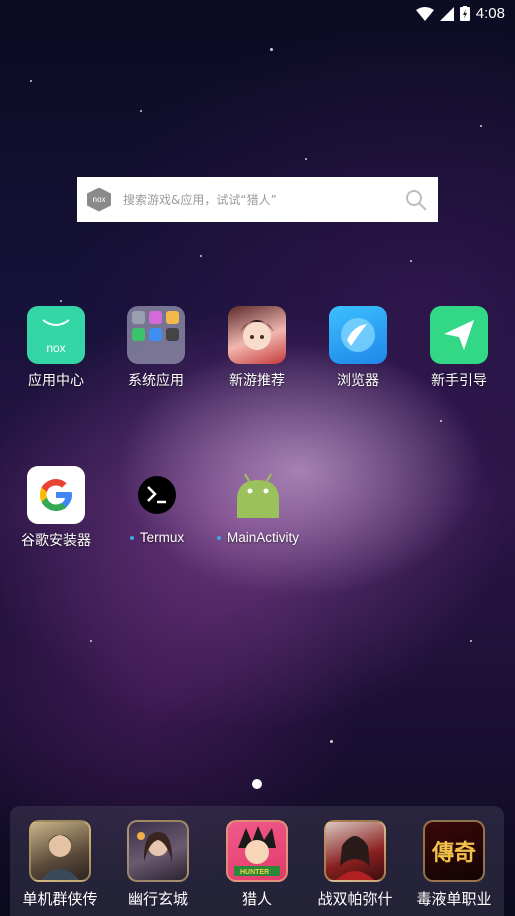  What do you see at coordinates (156, 335) in the screenshot?
I see `system-apps-folder-icon` at bounding box center [156, 335].